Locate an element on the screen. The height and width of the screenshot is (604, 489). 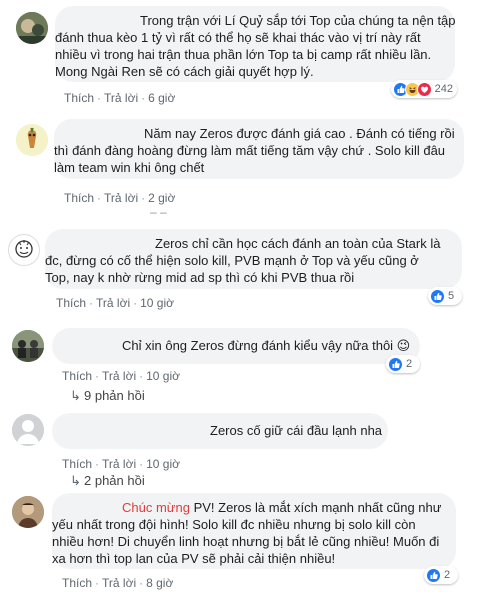
timestamp: 8 giờ is located at coordinates (159, 583).